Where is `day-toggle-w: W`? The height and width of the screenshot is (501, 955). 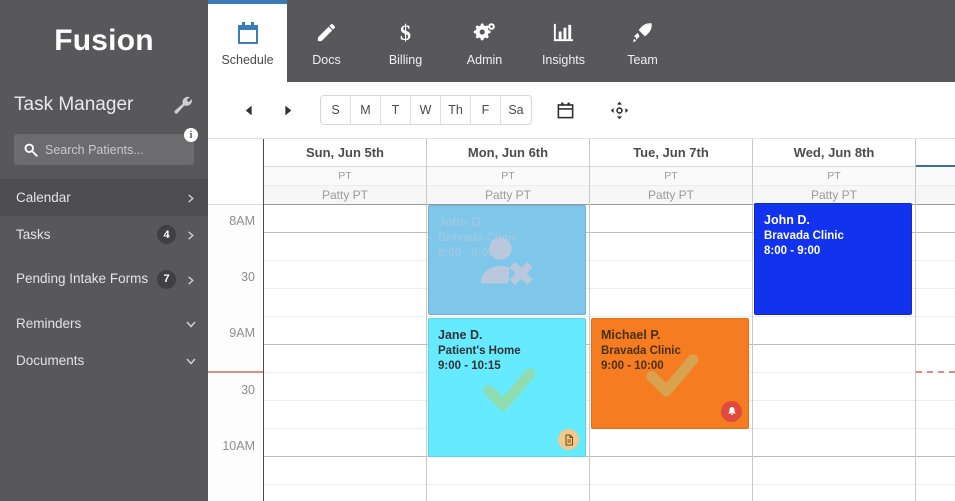
day-toggle-w: W is located at coordinates (426, 110).